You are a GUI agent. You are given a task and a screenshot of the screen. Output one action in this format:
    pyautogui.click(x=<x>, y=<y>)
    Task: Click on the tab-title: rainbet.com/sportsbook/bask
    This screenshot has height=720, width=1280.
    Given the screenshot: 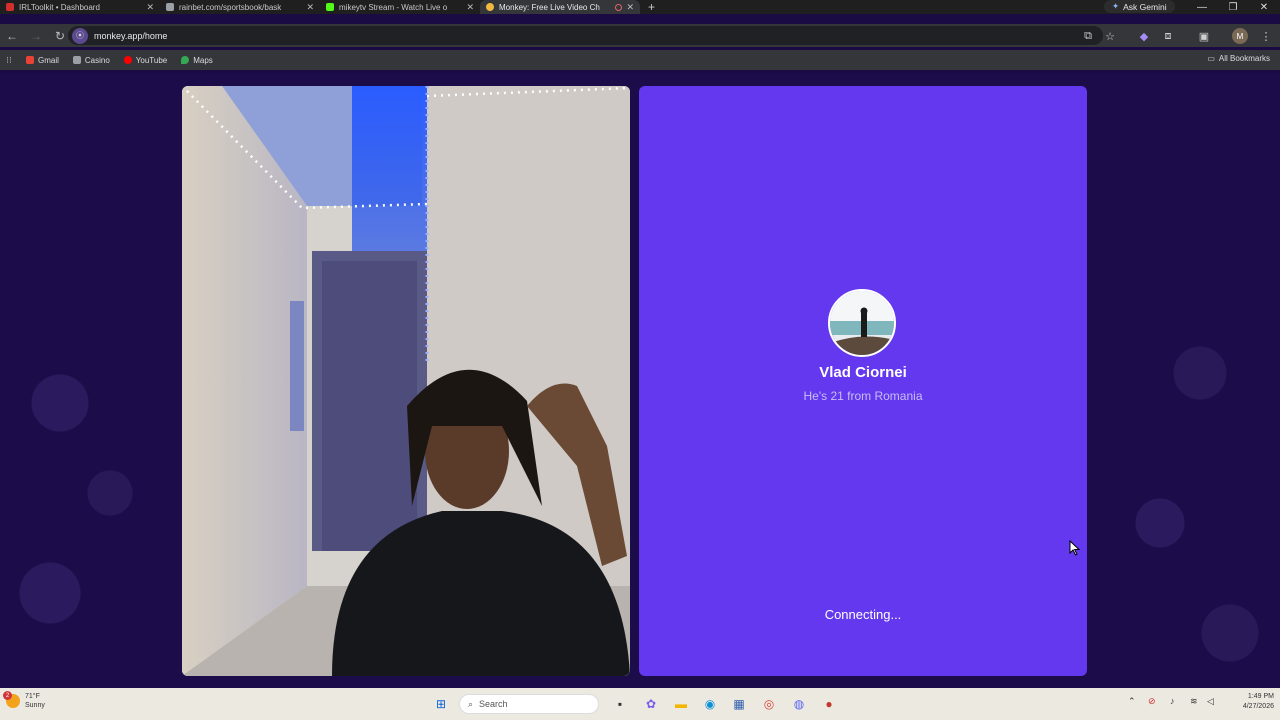 What is the action you would take?
    pyautogui.click(x=230, y=7)
    